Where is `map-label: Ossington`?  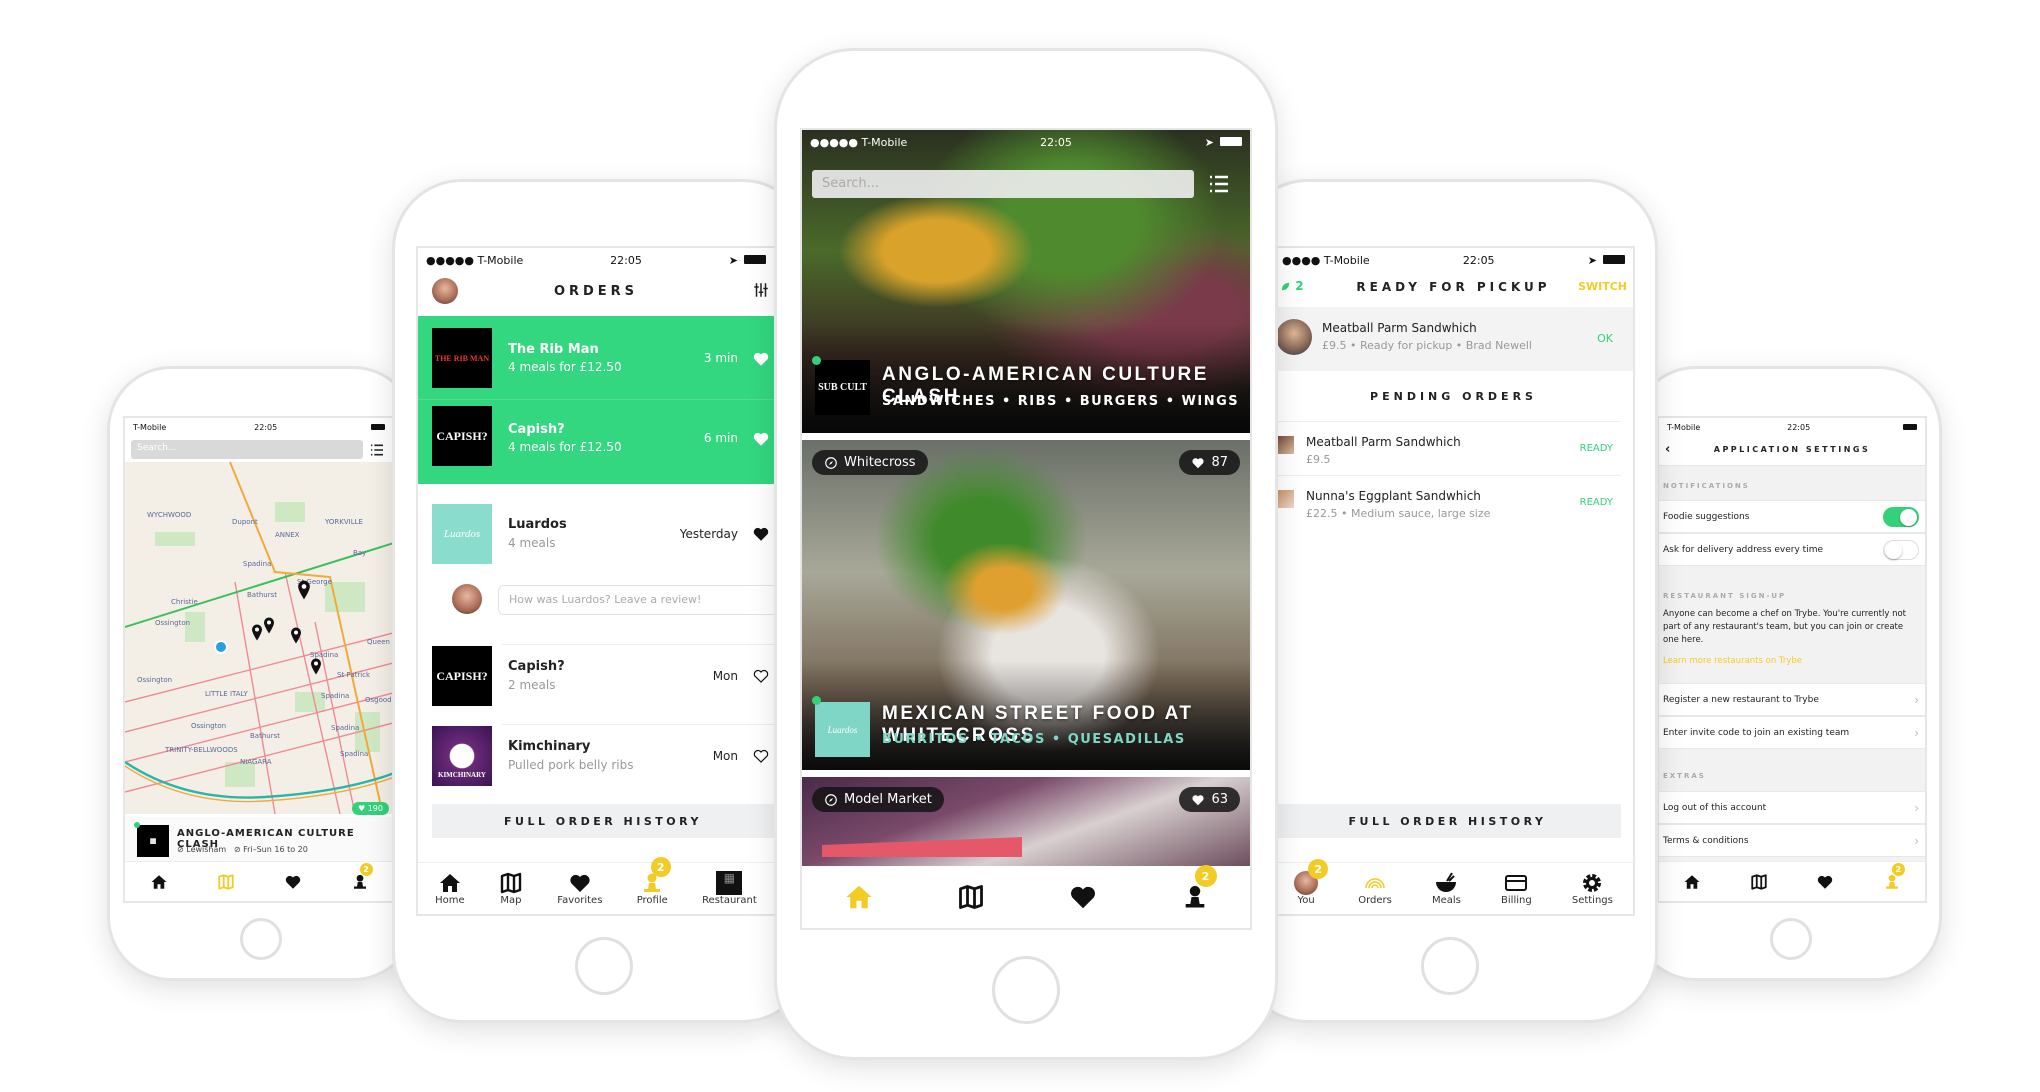 map-label: Ossington is located at coordinates (172, 623).